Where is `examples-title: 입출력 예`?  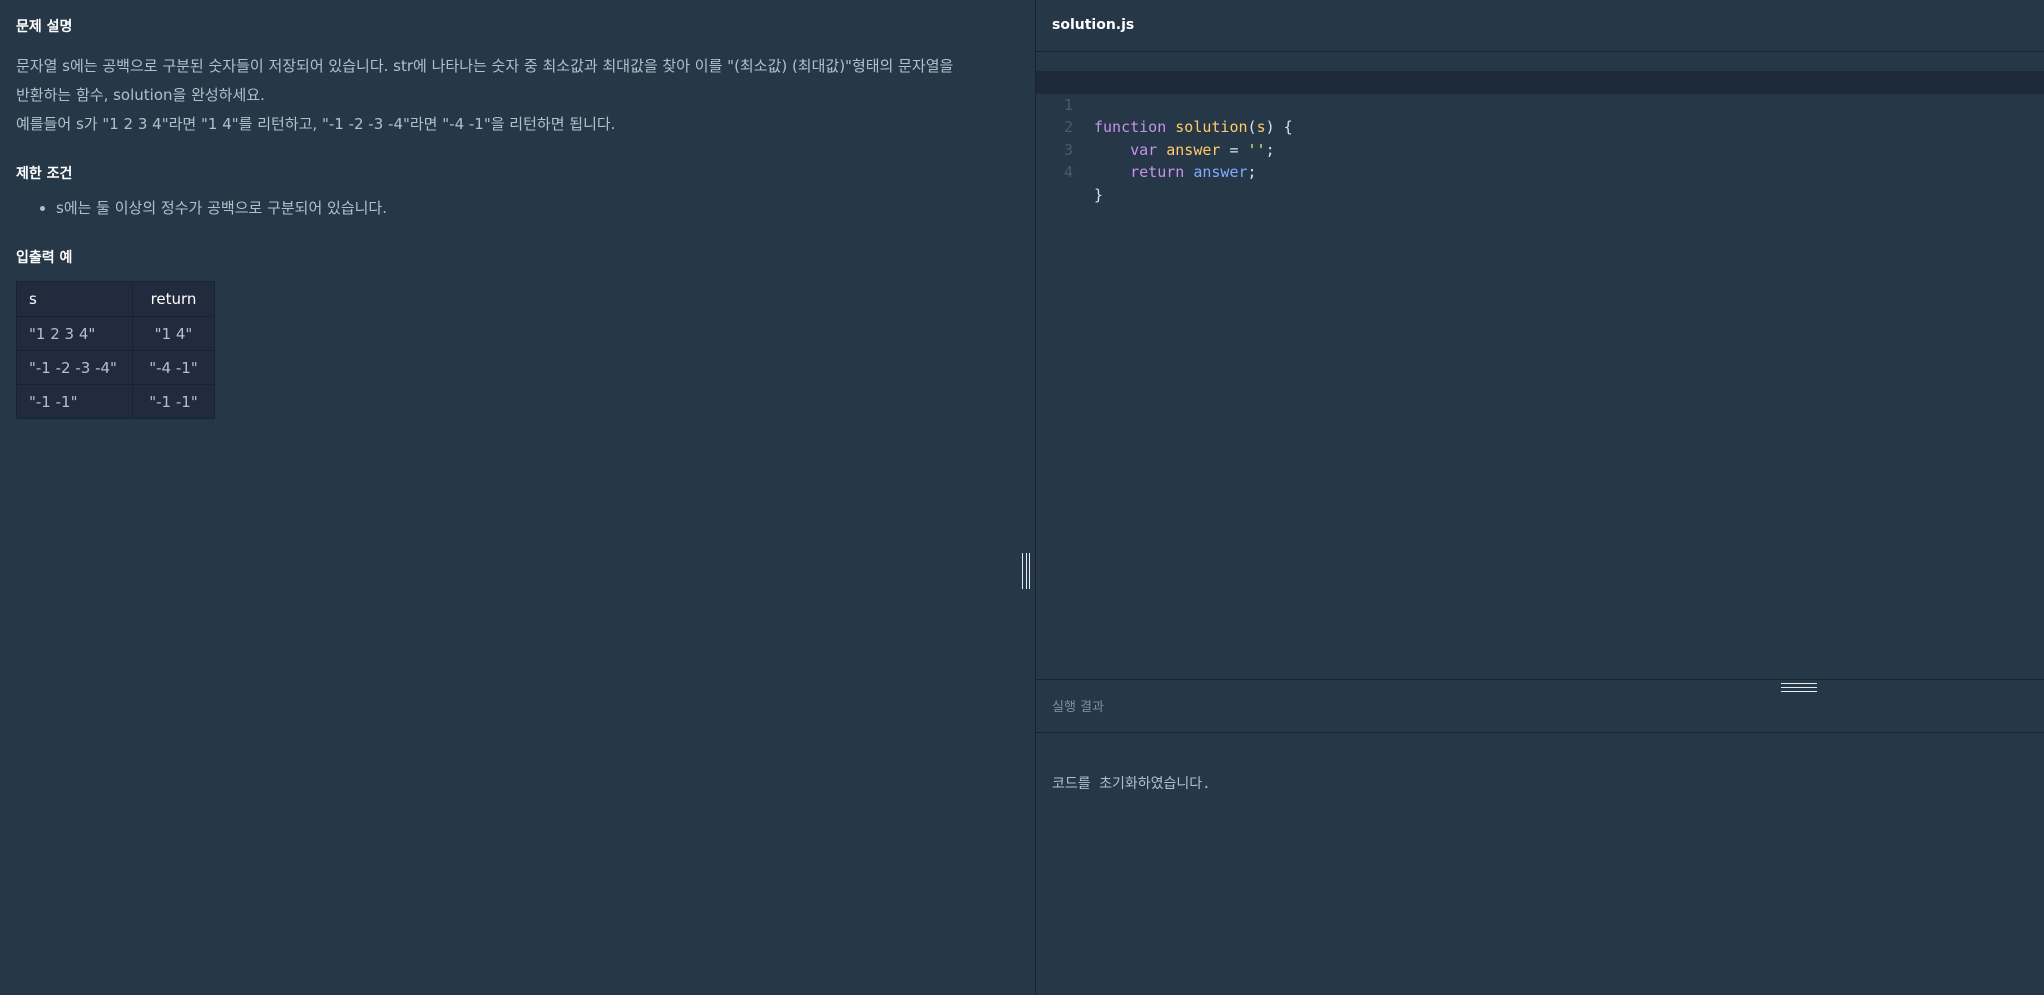
examples-title: 입출력 예 is located at coordinates (44, 258).